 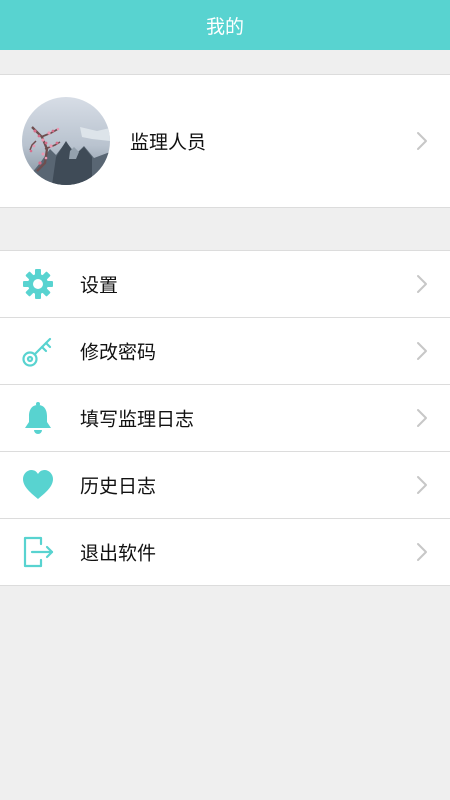 I want to click on menu-item-label: 修改密码, so click(x=118, y=352).